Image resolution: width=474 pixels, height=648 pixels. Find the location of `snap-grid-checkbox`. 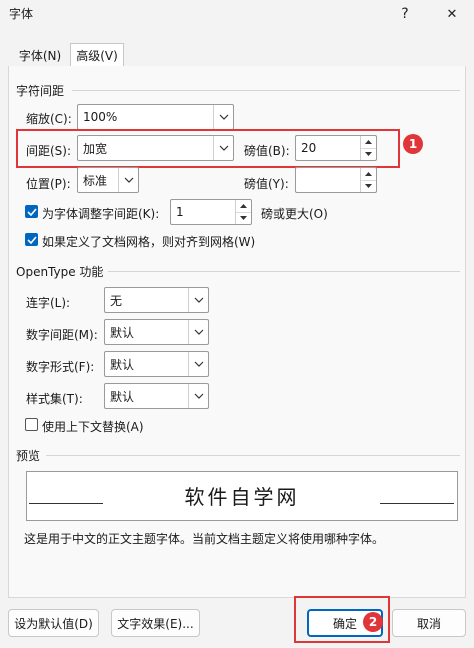

snap-grid-checkbox is located at coordinates (31, 239).